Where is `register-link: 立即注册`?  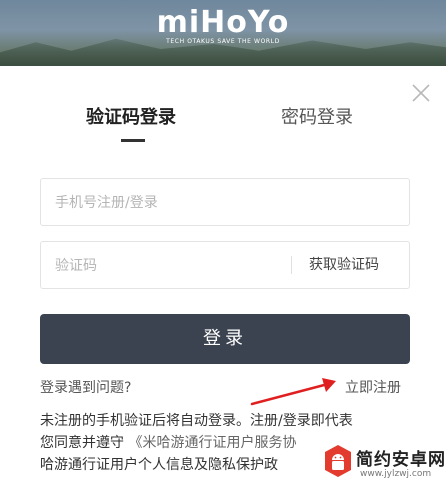
register-link: 立即注册 is located at coordinates (373, 387).